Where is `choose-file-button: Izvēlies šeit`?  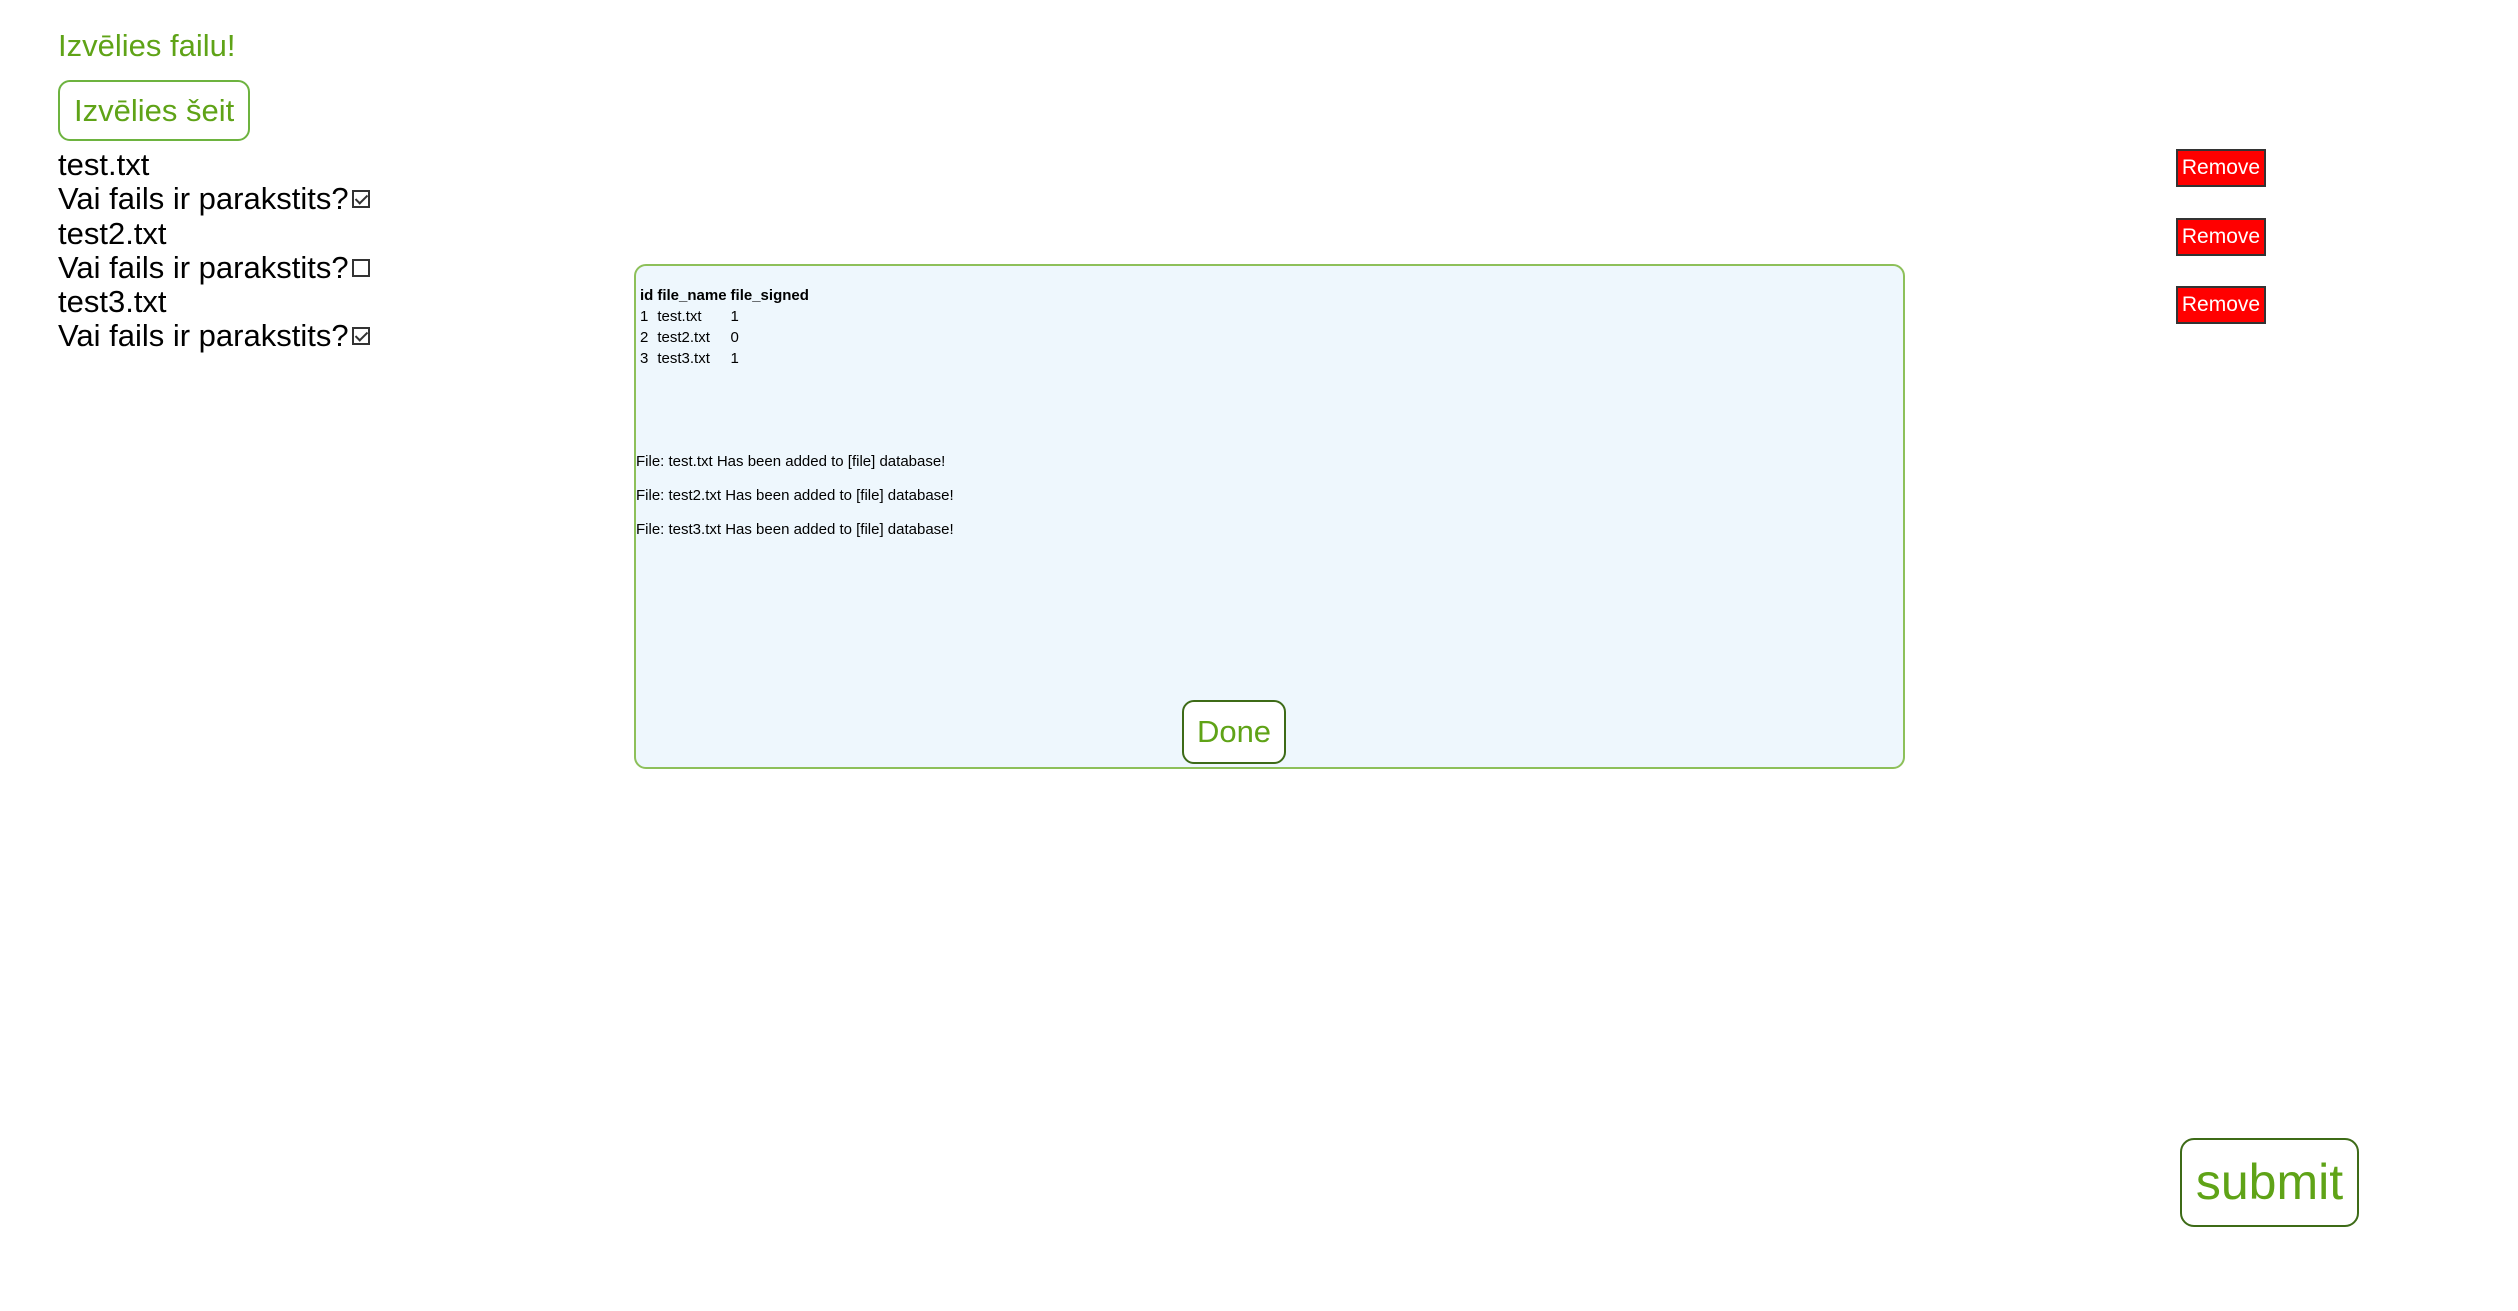
choose-file-button: Izvēlies šeit is located at coordinates (154, 110).